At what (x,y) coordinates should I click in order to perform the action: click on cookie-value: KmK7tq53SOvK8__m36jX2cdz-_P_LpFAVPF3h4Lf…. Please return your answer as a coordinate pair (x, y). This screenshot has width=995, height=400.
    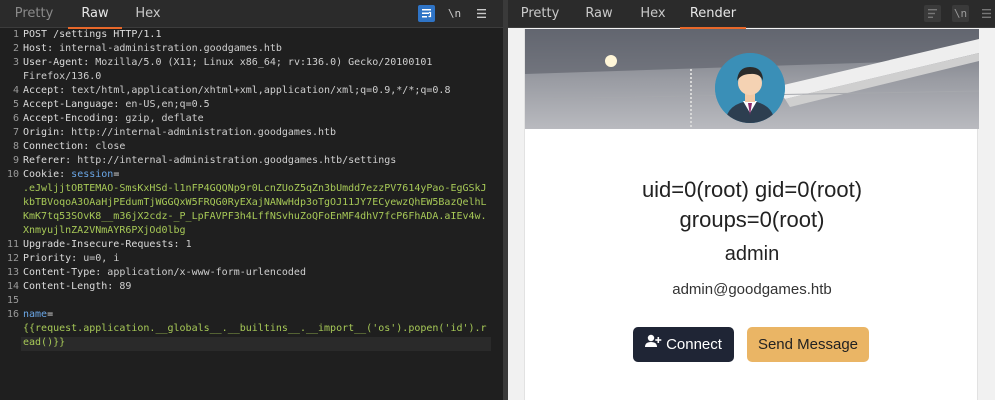
    Looking at the image, I should click on (255, 216).